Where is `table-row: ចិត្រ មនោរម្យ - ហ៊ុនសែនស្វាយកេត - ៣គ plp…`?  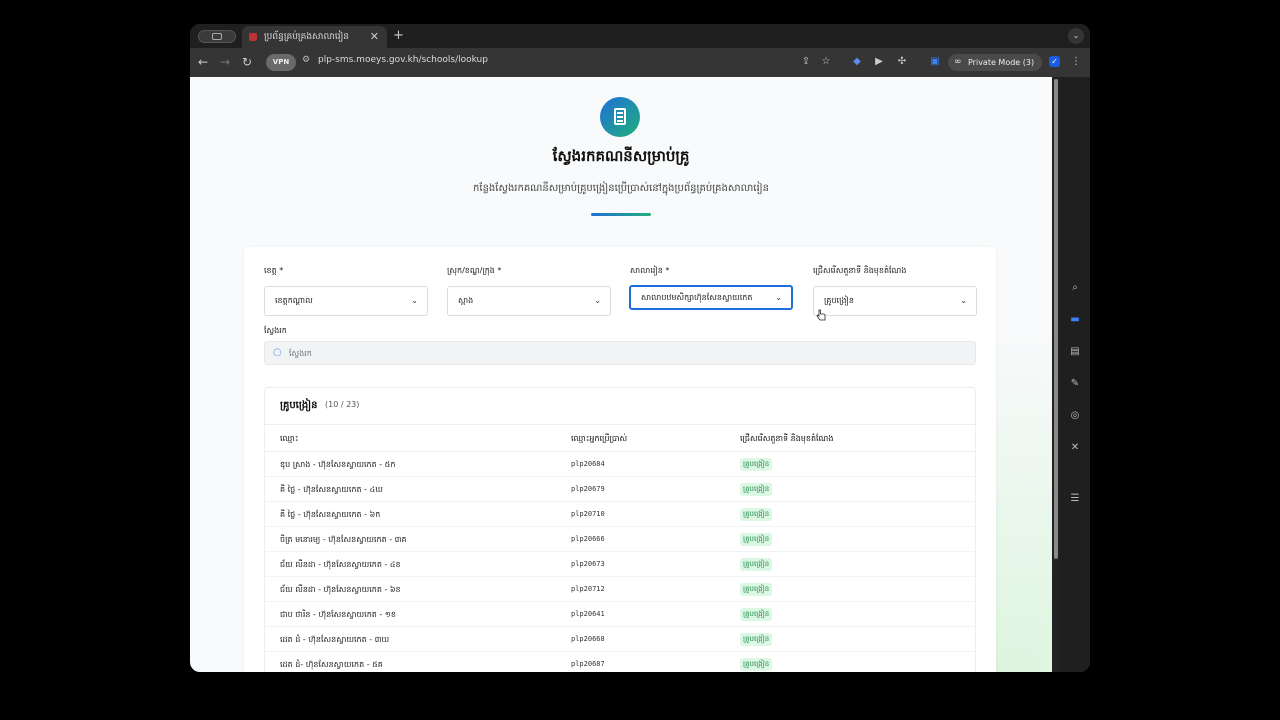 table-row: ចិត្រ មនោរម្យ - ហ៊ុនសែនស្វាយកេត - ៣គ plp… is located at coordinates (620, 539).